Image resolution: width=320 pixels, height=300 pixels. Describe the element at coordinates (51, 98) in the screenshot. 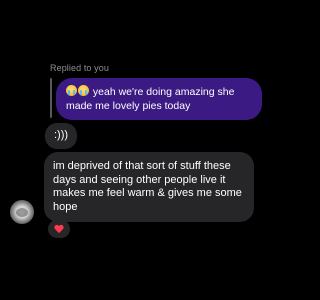

I see `reply-indicator-bar` at that location.